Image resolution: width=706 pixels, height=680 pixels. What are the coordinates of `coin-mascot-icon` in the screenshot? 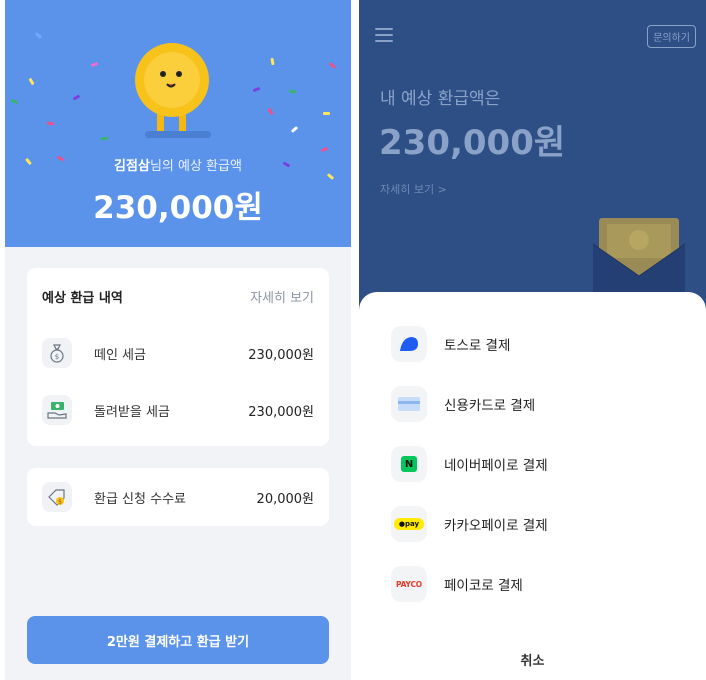 It's located at (172, 88).